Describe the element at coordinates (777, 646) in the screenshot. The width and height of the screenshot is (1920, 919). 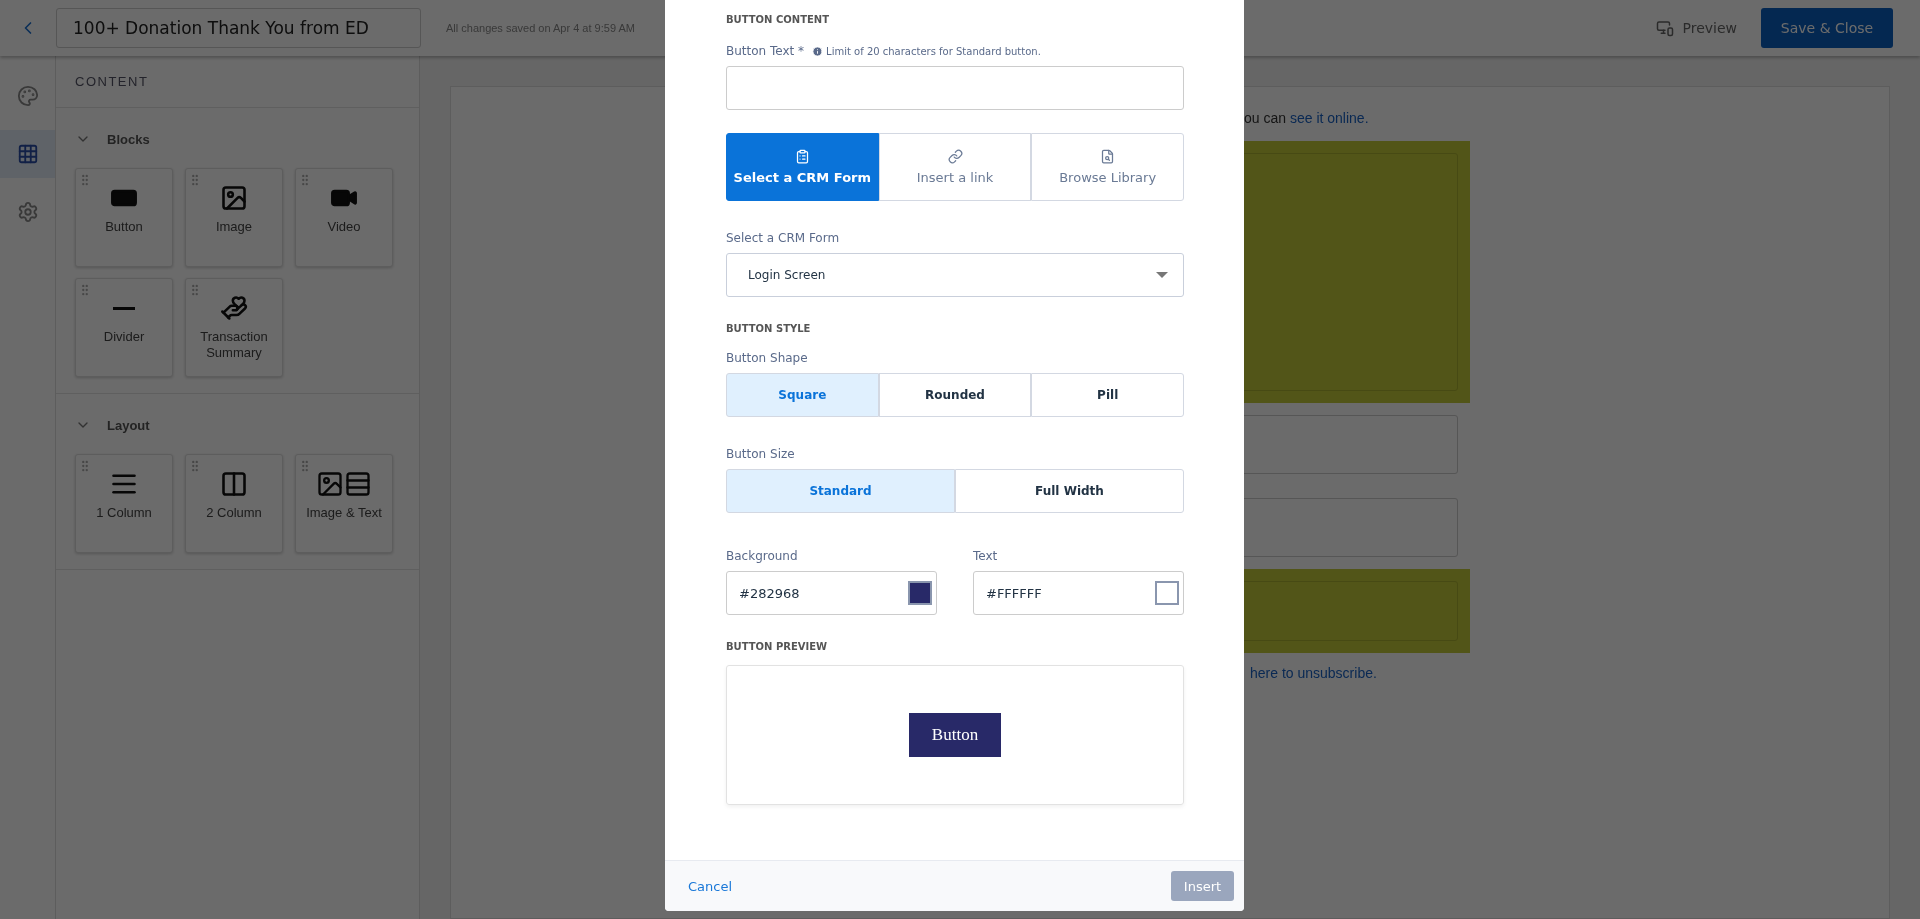
I see `section-heading: BUTTON PREVIEW` at that location.